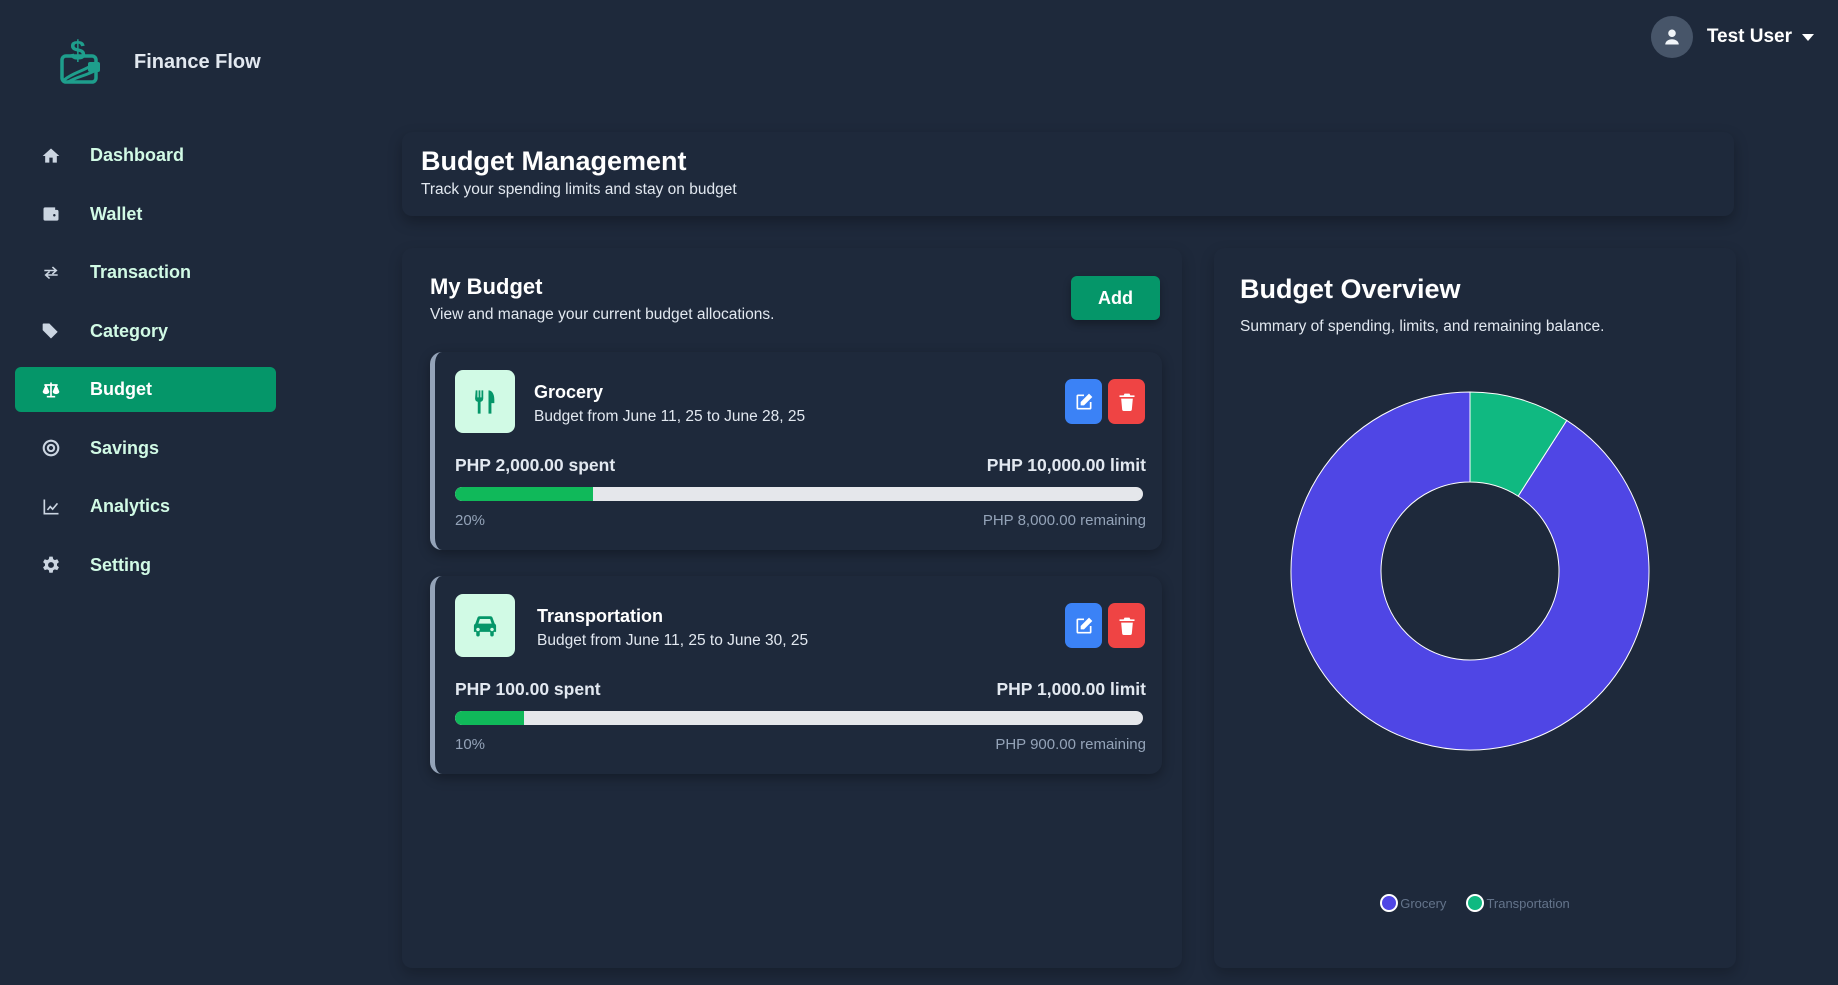 Image resolution: width=1838 pixels, height=985 pixels. What do you see at coordinates (137, 155) in the screenshot?
I see `sidebar-item-label: Dashboard` at bounding box center [137, 155].